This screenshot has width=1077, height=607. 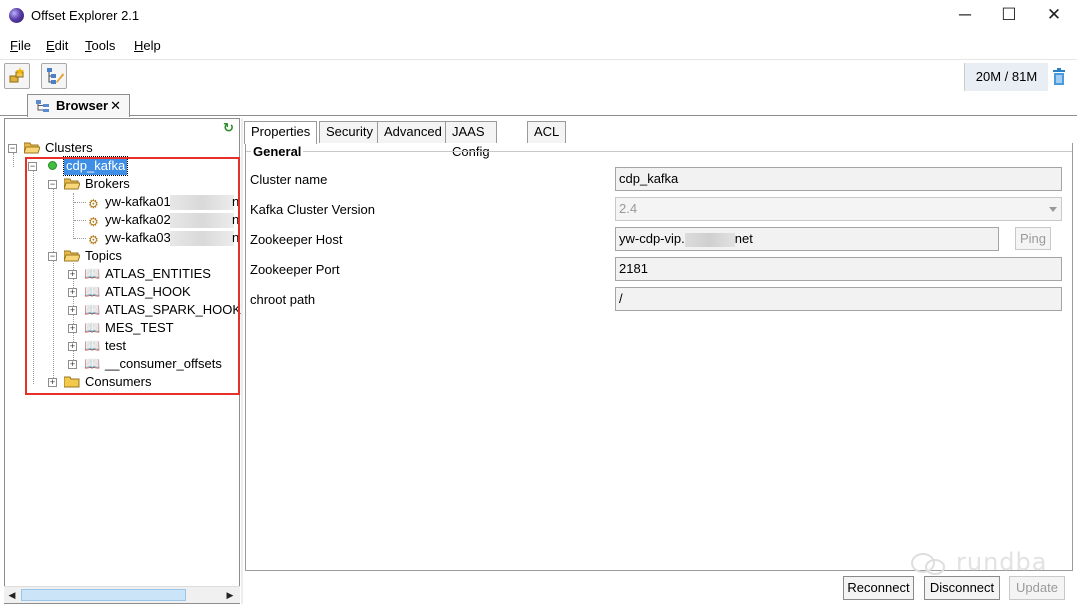 I want to click on menu-bar: File Edit Tools Help, so click(x=538, y=45).